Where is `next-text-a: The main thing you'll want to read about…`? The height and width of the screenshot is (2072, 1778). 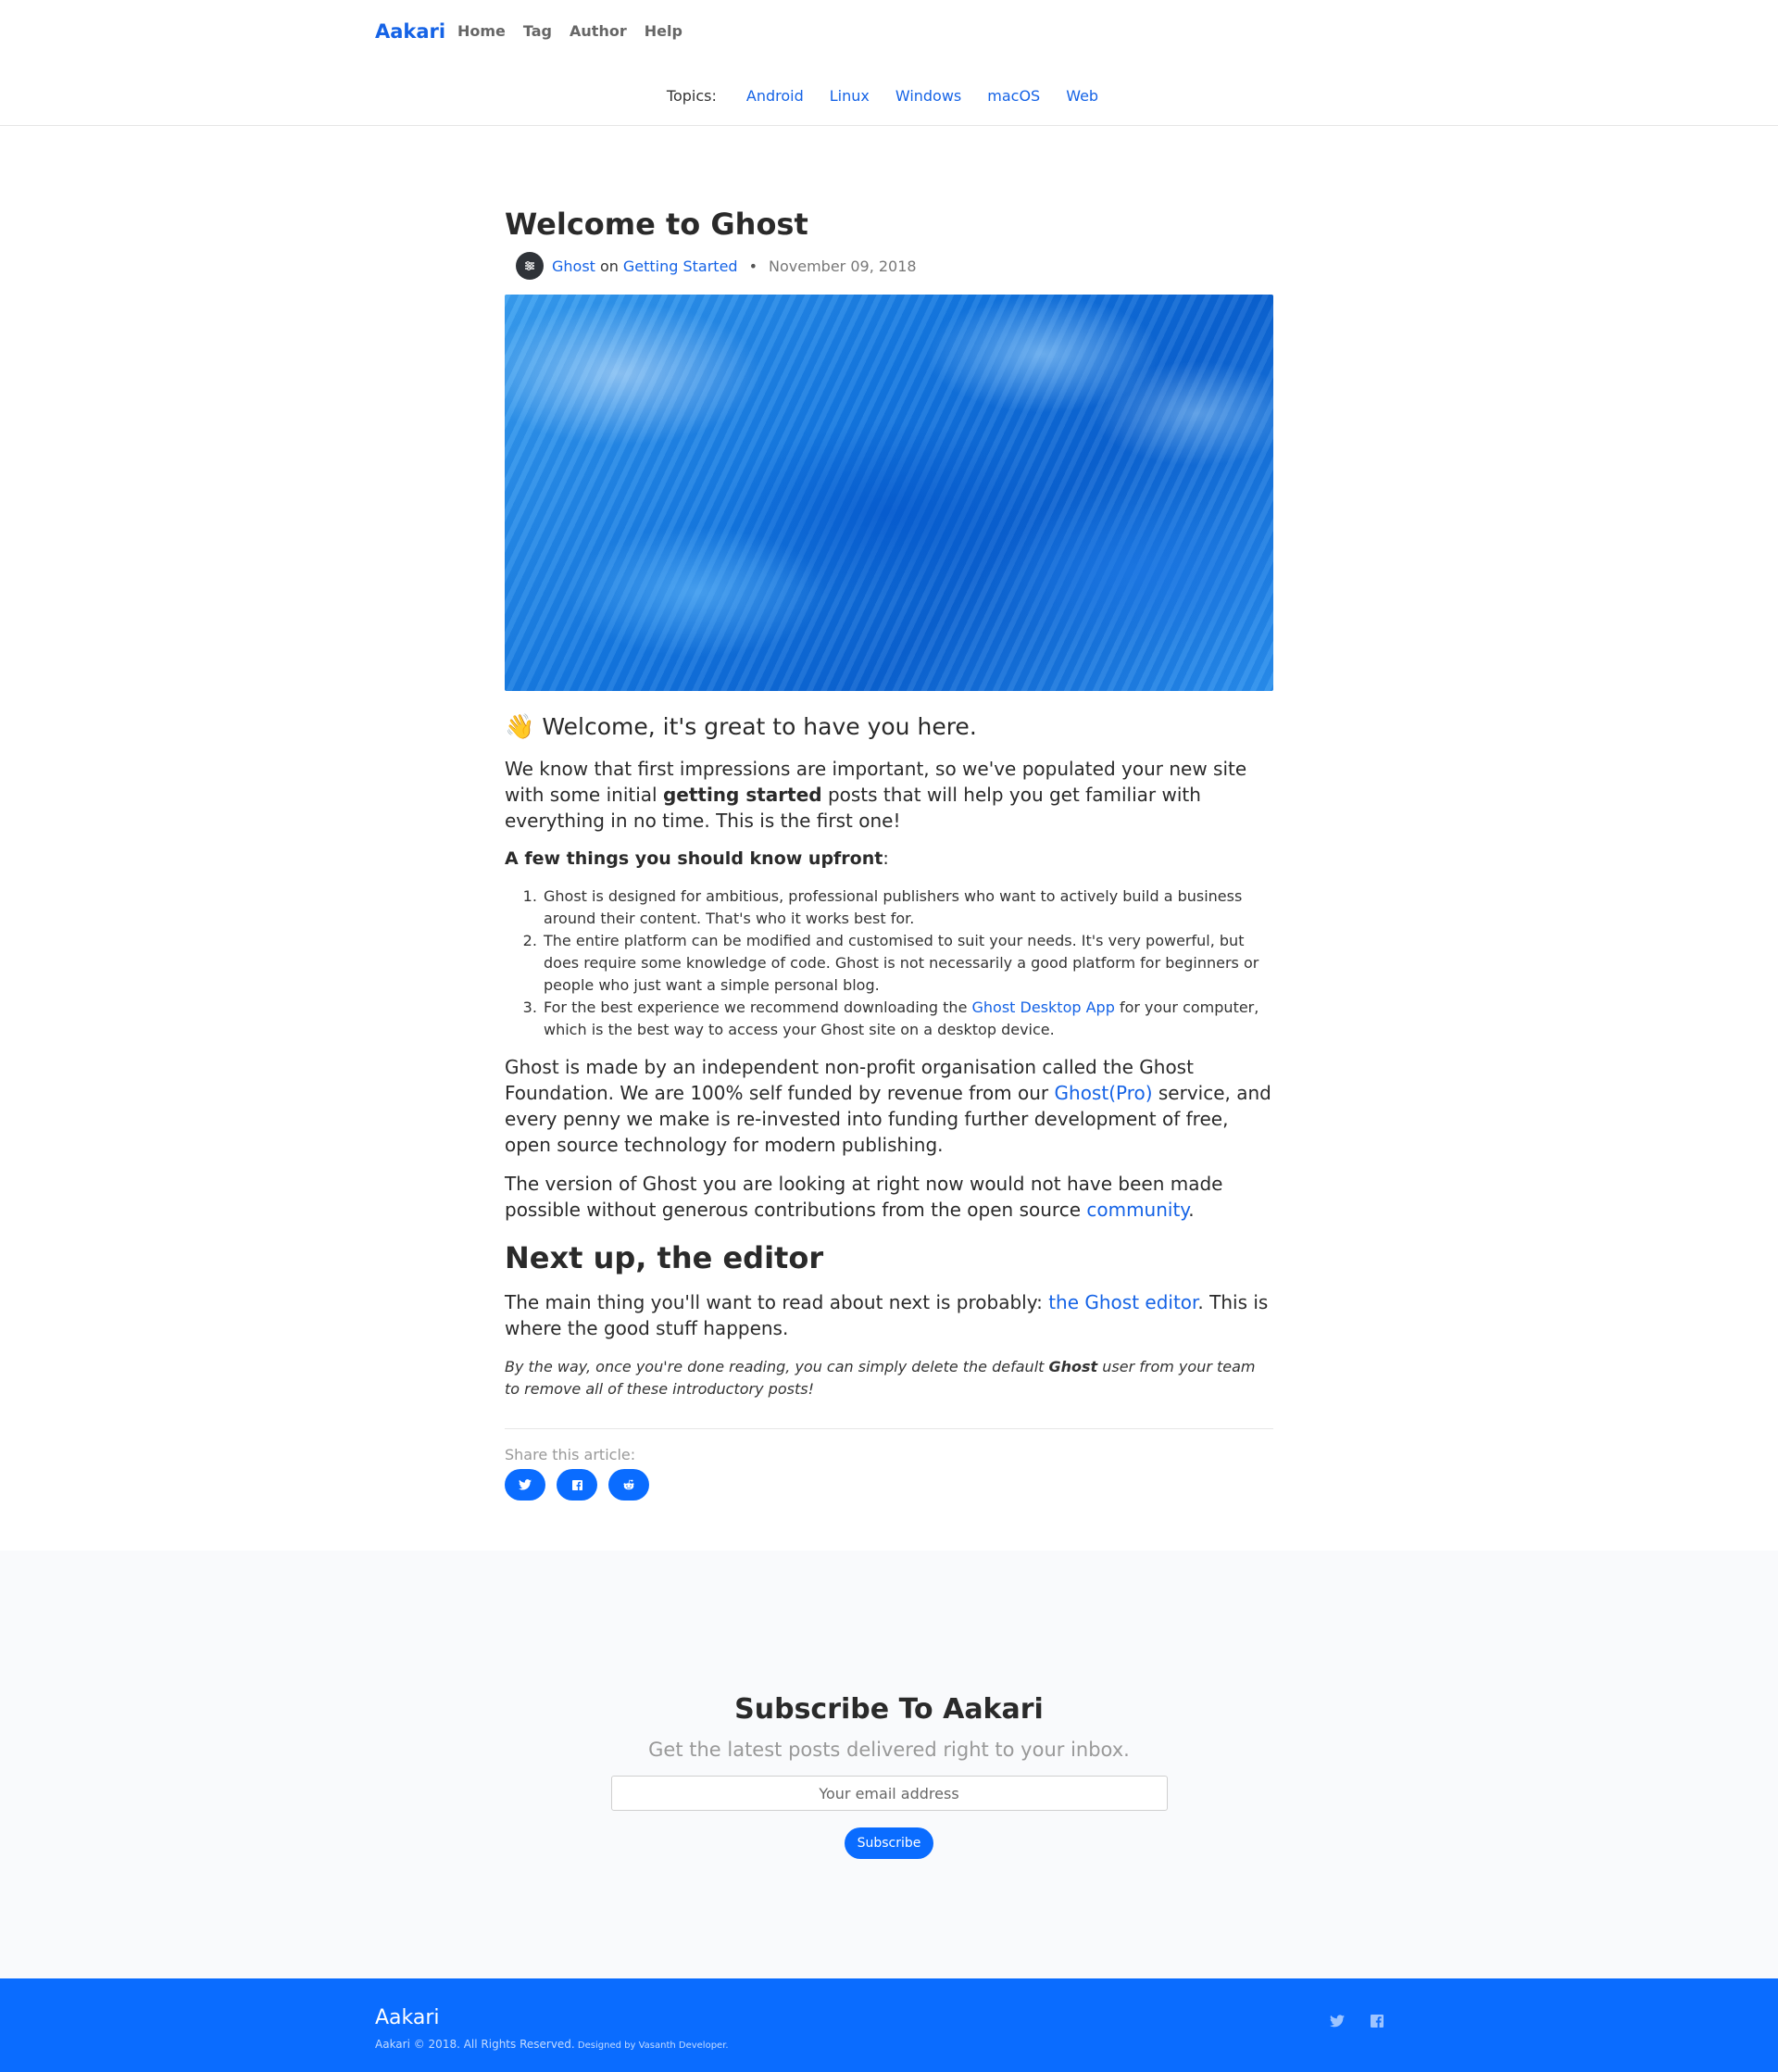
next-text-a: The main thing you'll want to read about… is located at coordinates (777, 1302).